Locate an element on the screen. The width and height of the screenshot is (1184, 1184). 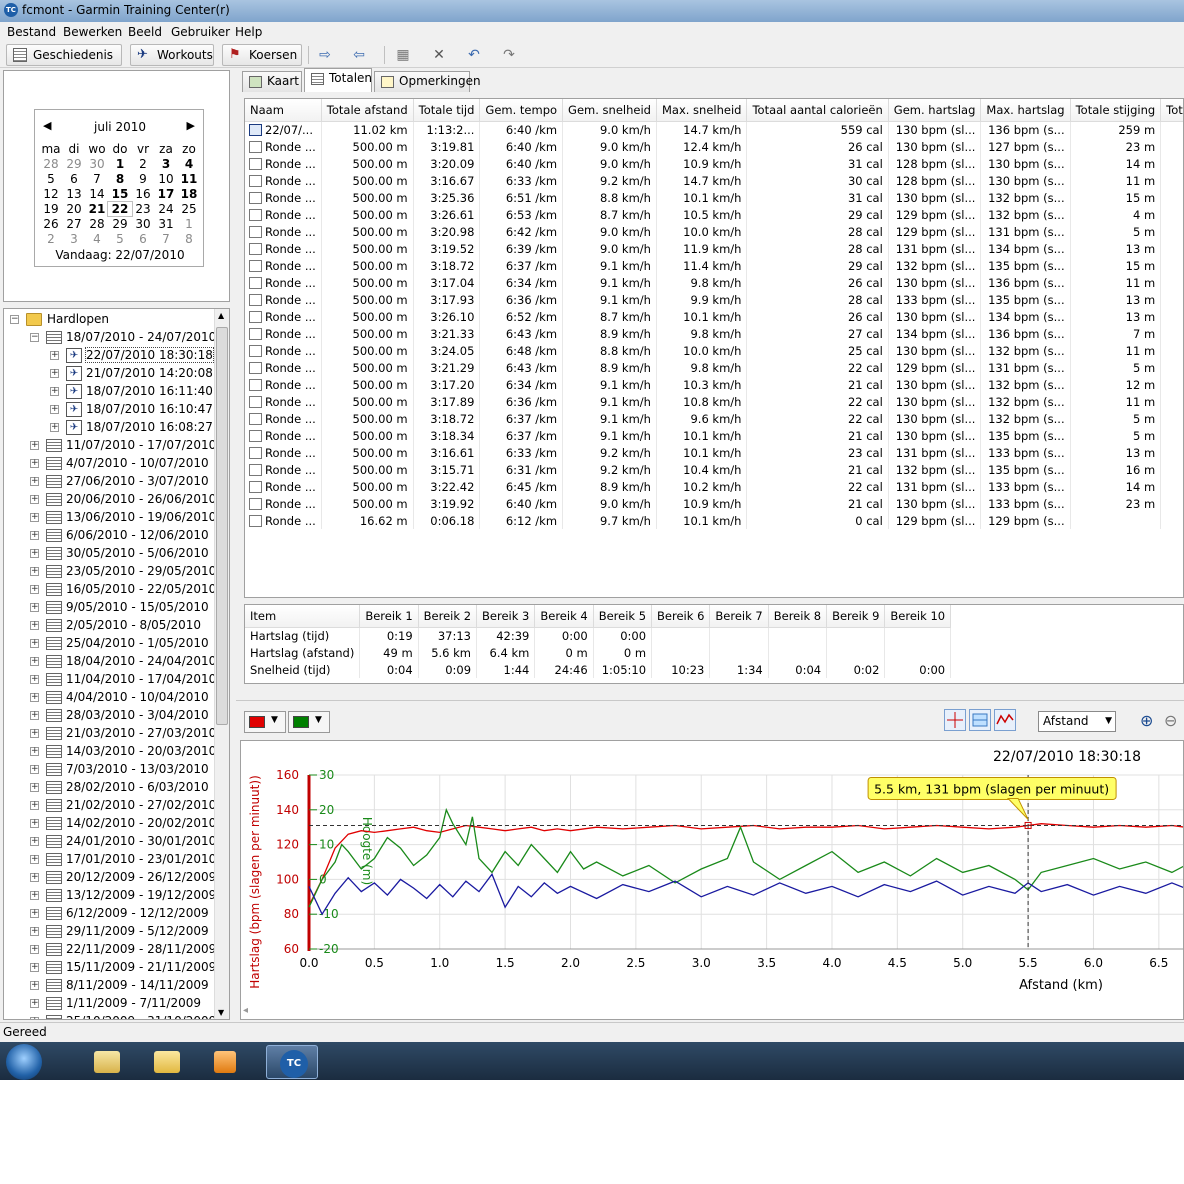
tree-week-item: +11/04/2010 - 17/04/2010 is located at coordinates (110, 680).